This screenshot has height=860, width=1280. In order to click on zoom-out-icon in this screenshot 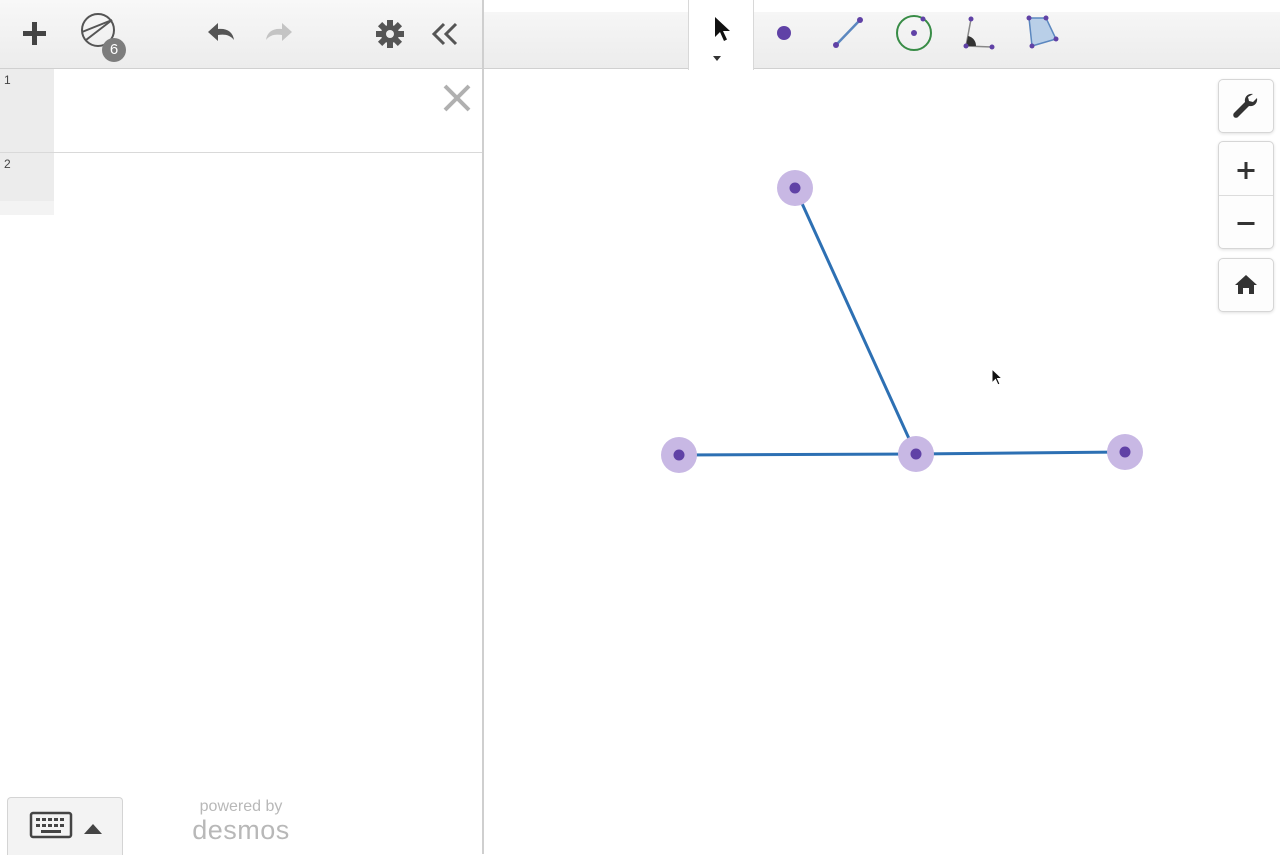, I will do `click(1246, 223)`.